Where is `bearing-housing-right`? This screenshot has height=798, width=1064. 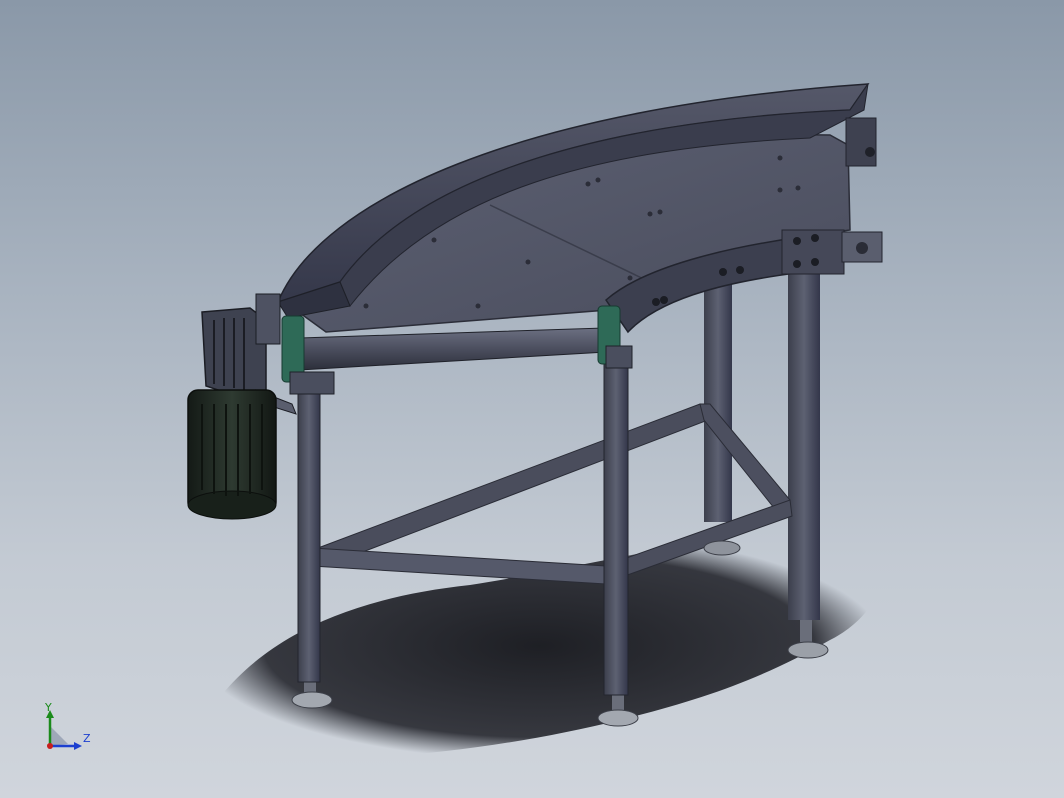
bearing-housing-right is located at coordinates (619, 357).